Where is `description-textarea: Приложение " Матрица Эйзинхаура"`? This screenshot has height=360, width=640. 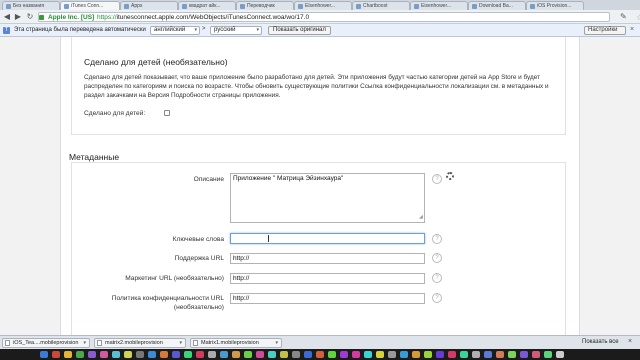 description-textarea: Приложение " Матрица Эйзинхаура" is located at coordinates (327, 198).